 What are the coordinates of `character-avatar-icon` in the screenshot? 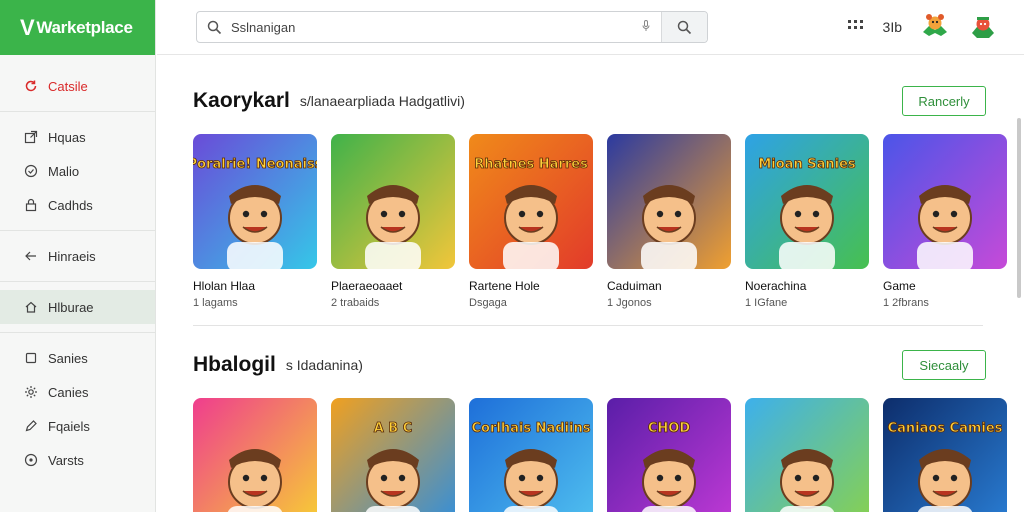 It's located at (983, 27).